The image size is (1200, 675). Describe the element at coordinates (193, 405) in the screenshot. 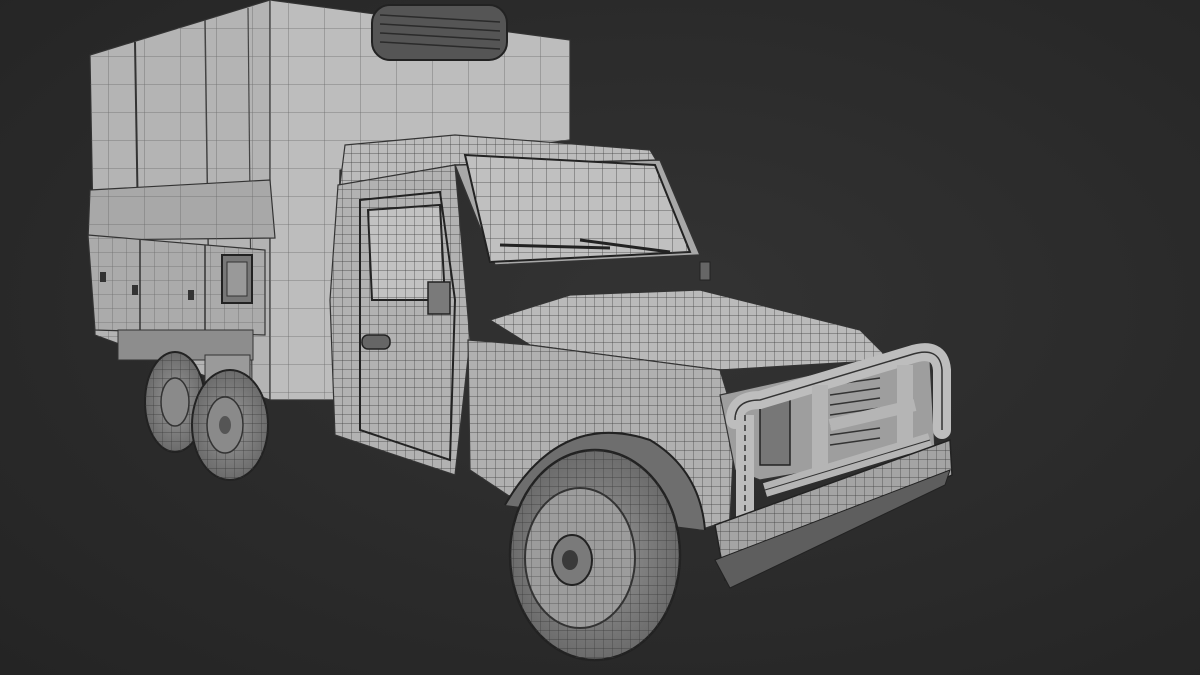

I see `rear-wheels` at that location.